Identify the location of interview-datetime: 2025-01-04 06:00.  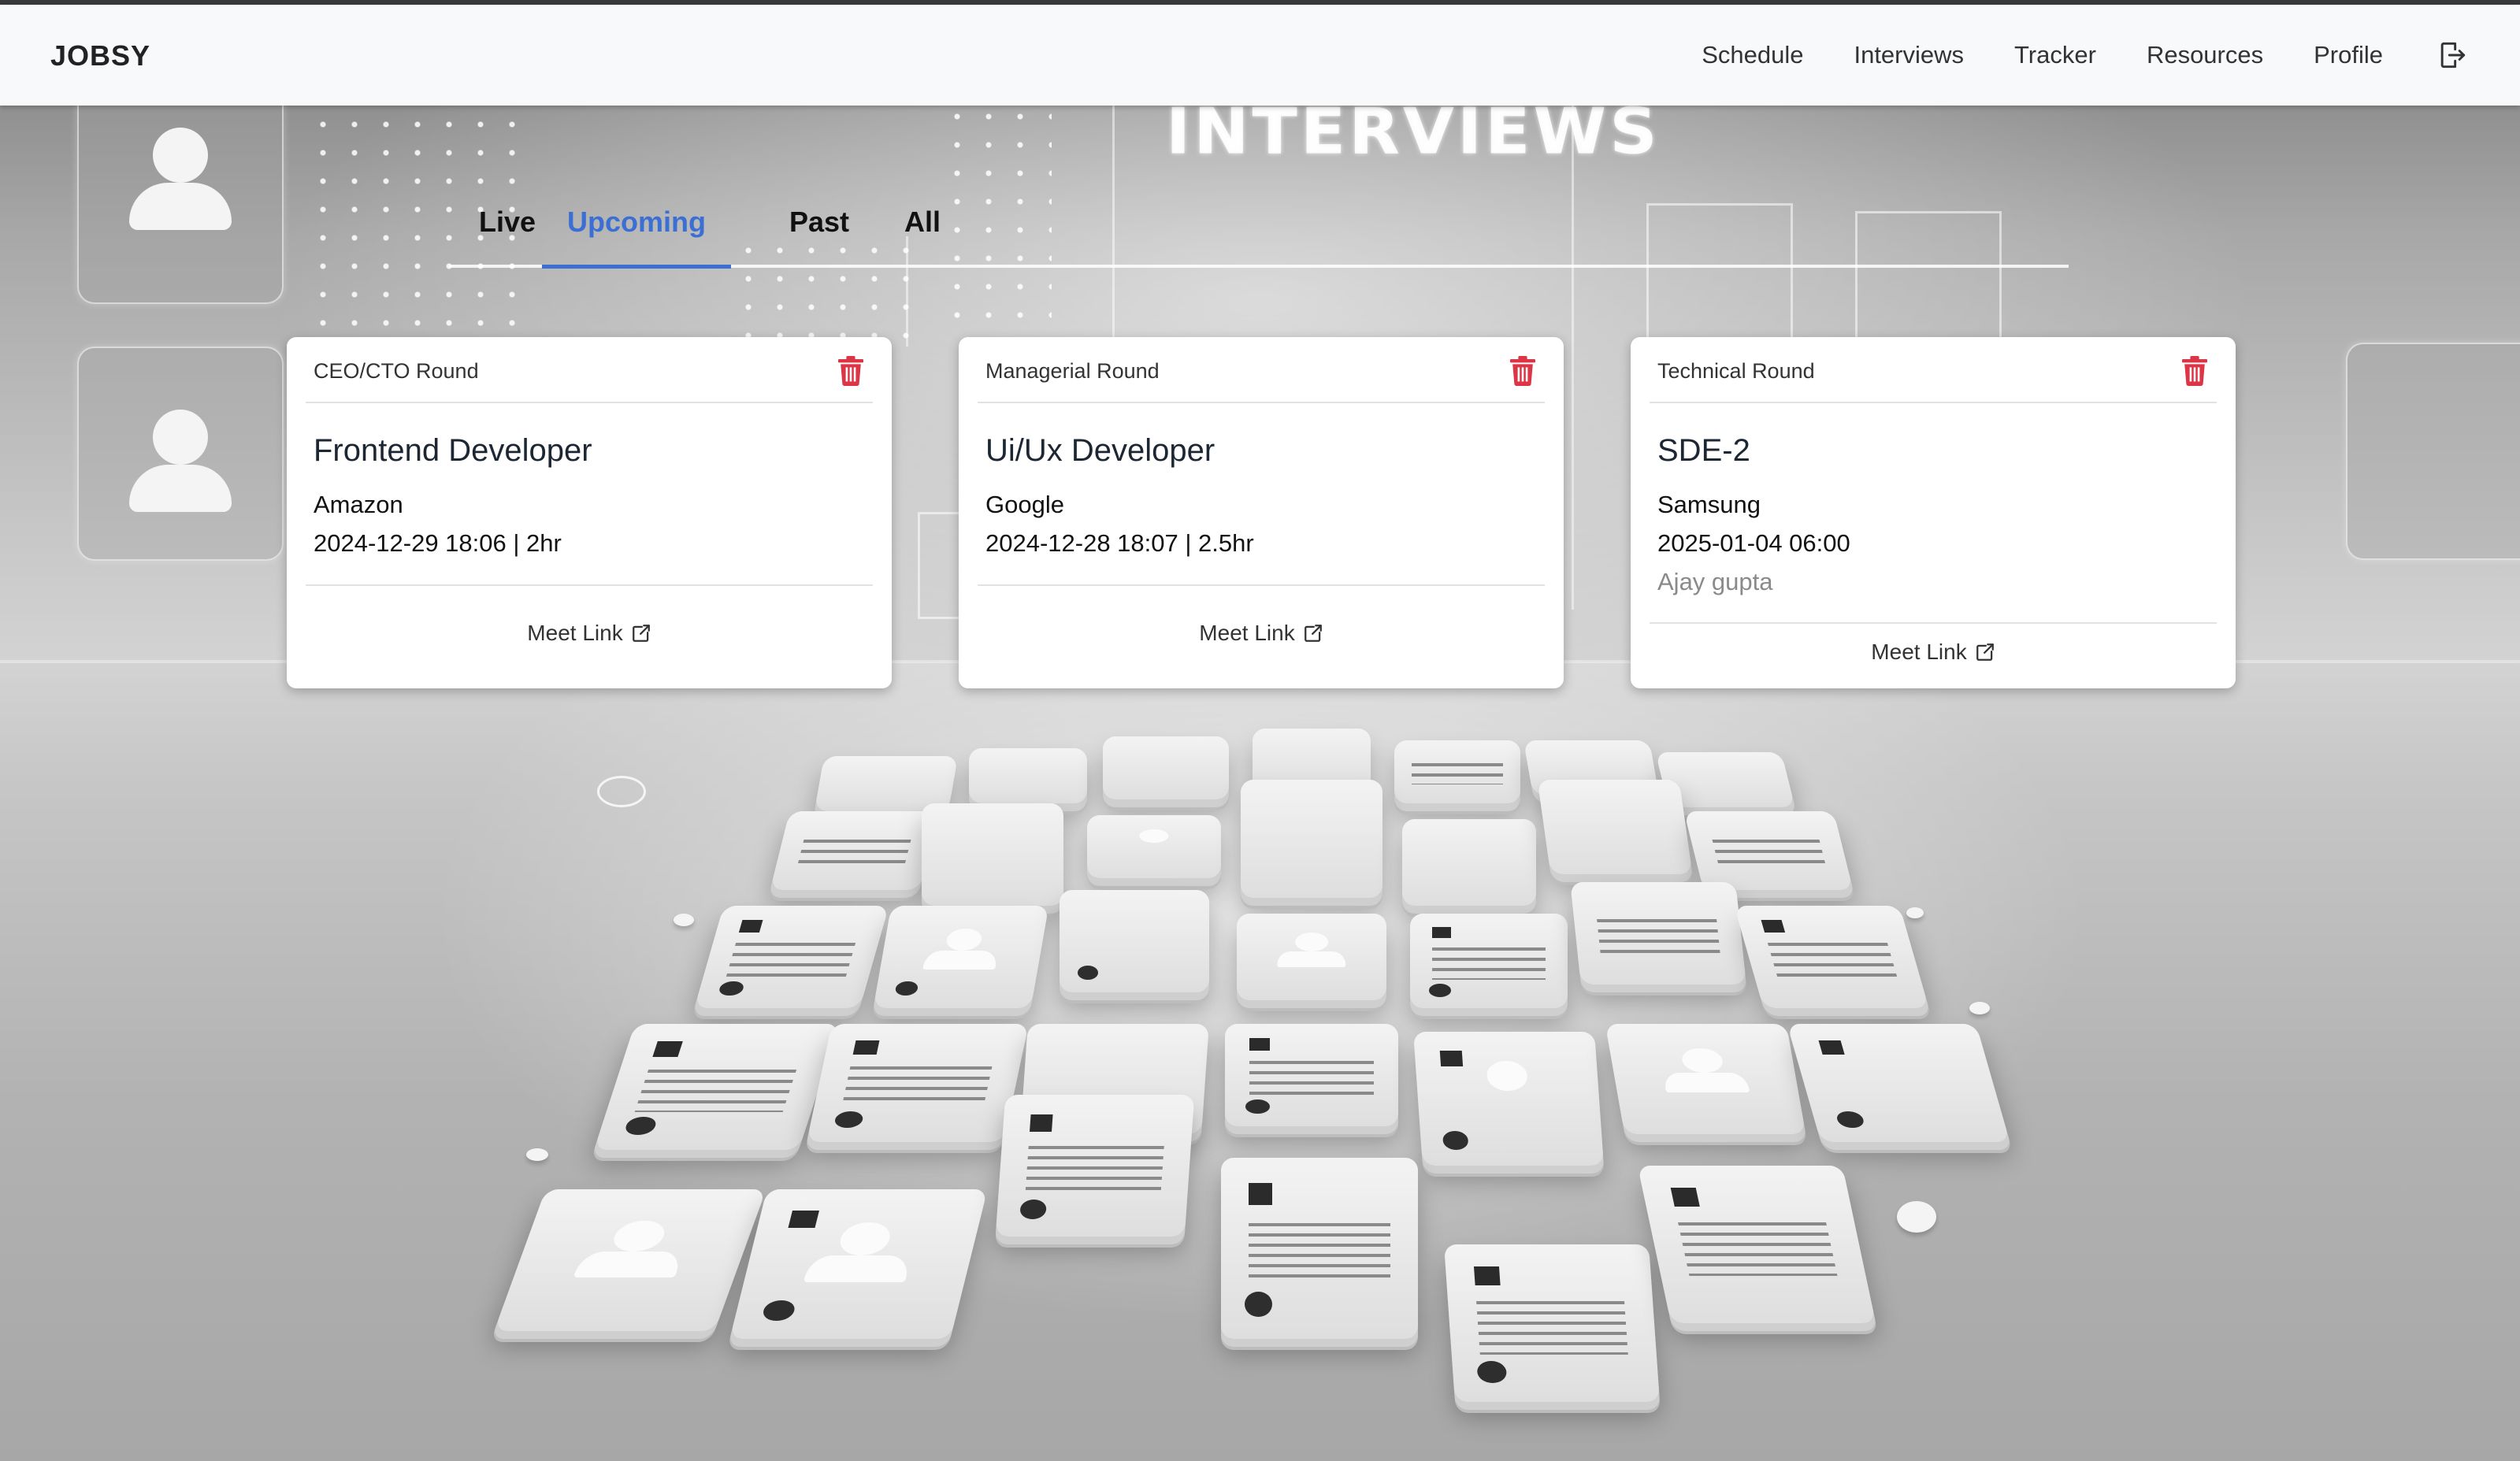
(1753, 543).